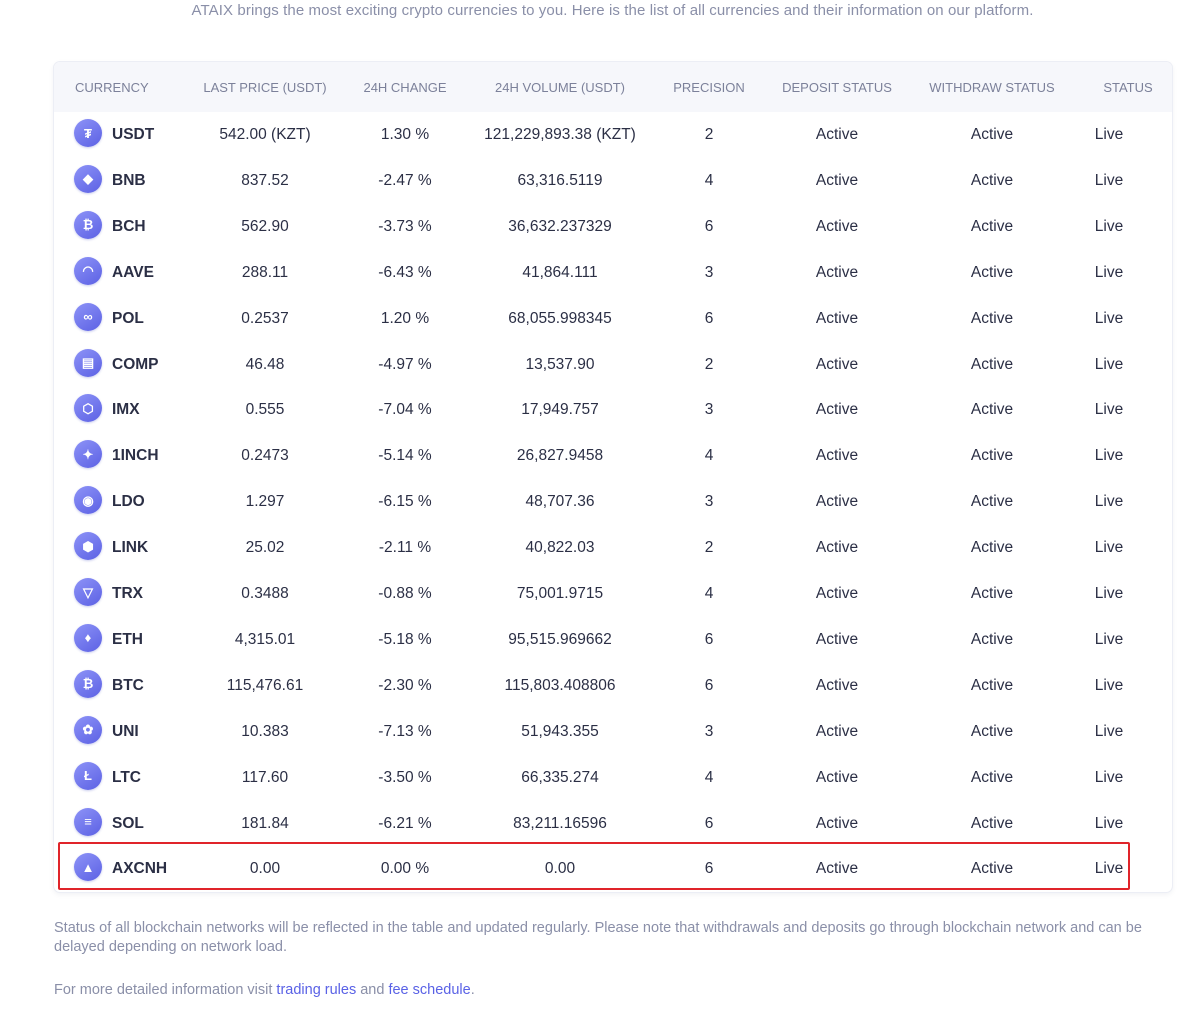 Image resolution: width=1200 pixels, height=1009 pixels. Describe the element at coordinates (133, 272) in the screenshot. I see `cell-currency: AAVE` at that location.